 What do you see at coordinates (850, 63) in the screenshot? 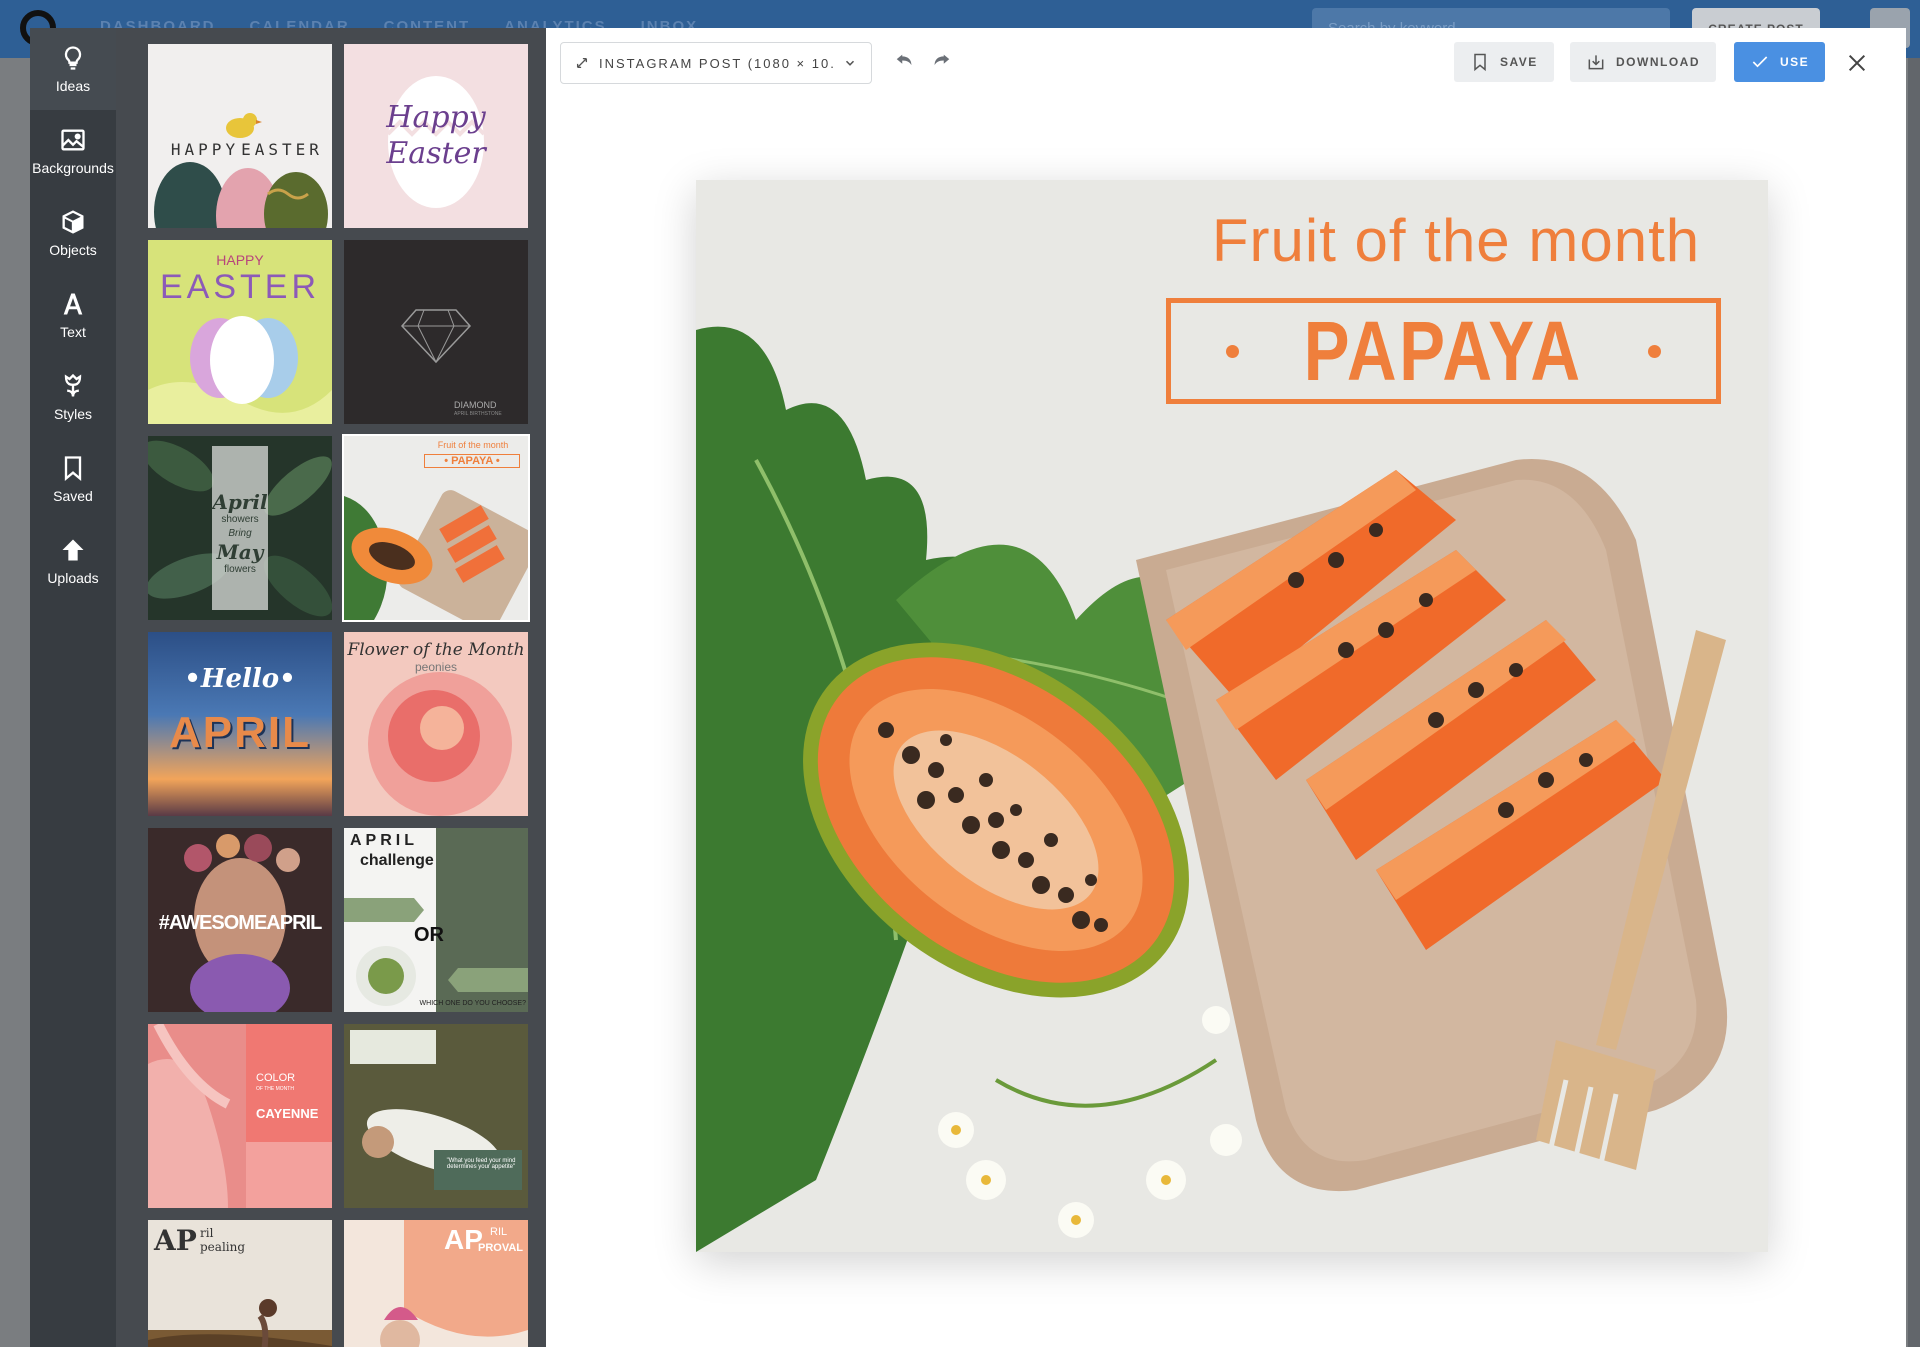
I see `chevron-down-icon` at bounding box center [850, 63].